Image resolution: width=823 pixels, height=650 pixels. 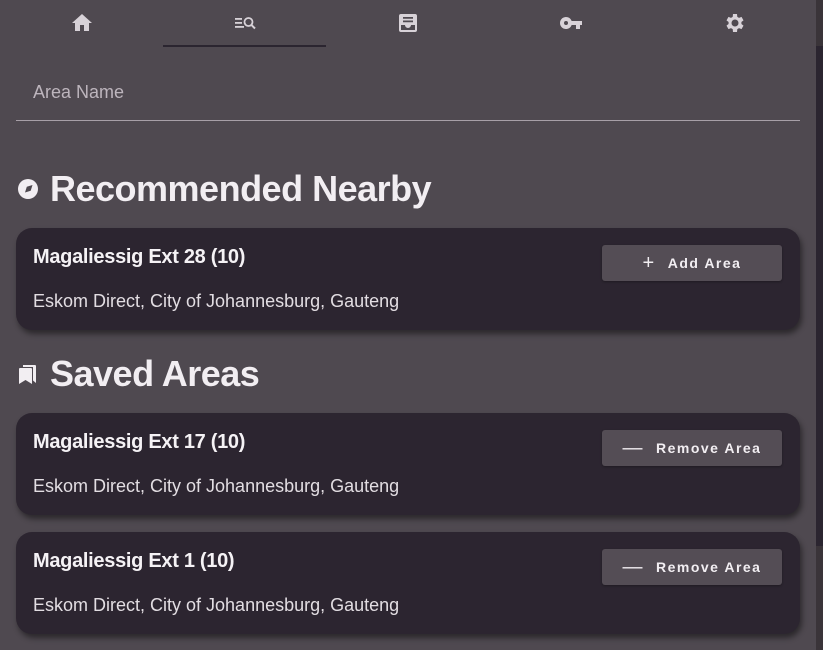 I want to click on search-list-icon, so click(x=245, y=23).